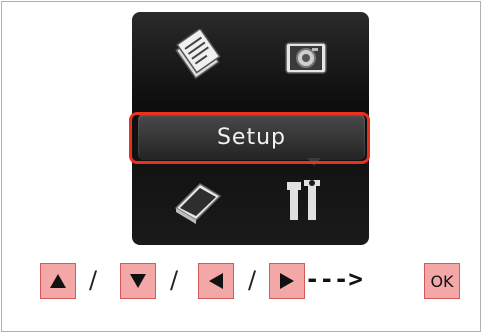 The height and width of the screenshot is (333, 482). I want to click on selection-highlight, so click(249, 138).